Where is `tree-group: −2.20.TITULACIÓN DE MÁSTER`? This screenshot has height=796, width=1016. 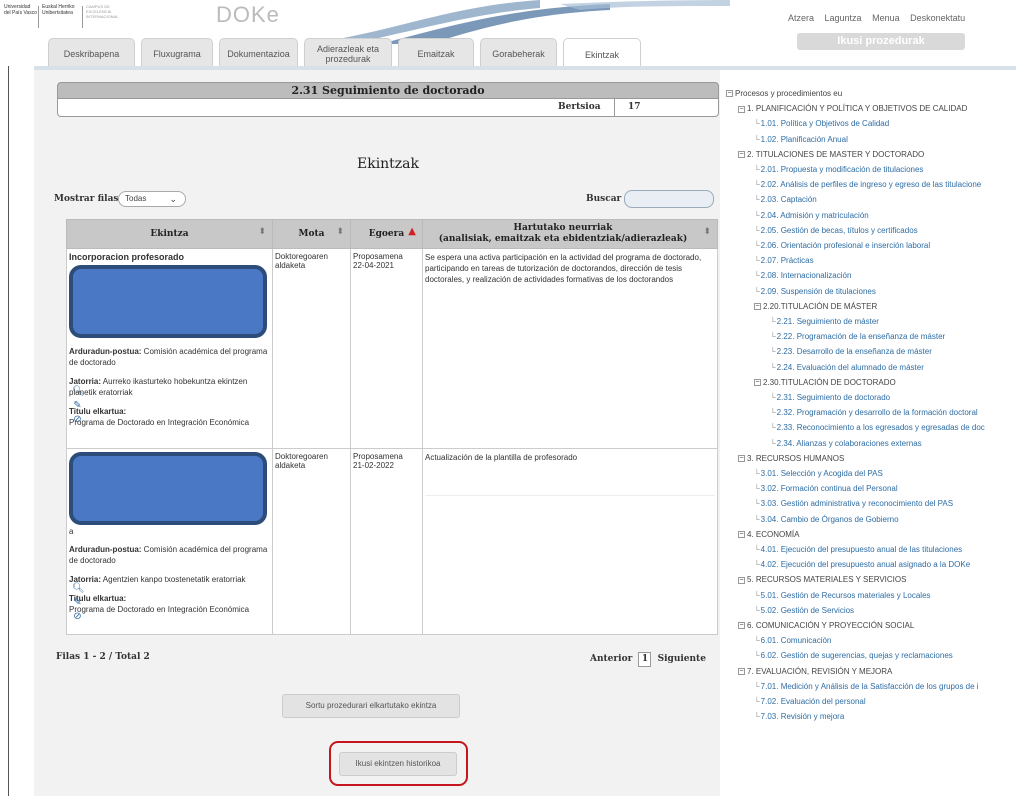 tree-group: −2.20.TITULACIÓN DE MÁSTER is located at coordinates (815, 306).